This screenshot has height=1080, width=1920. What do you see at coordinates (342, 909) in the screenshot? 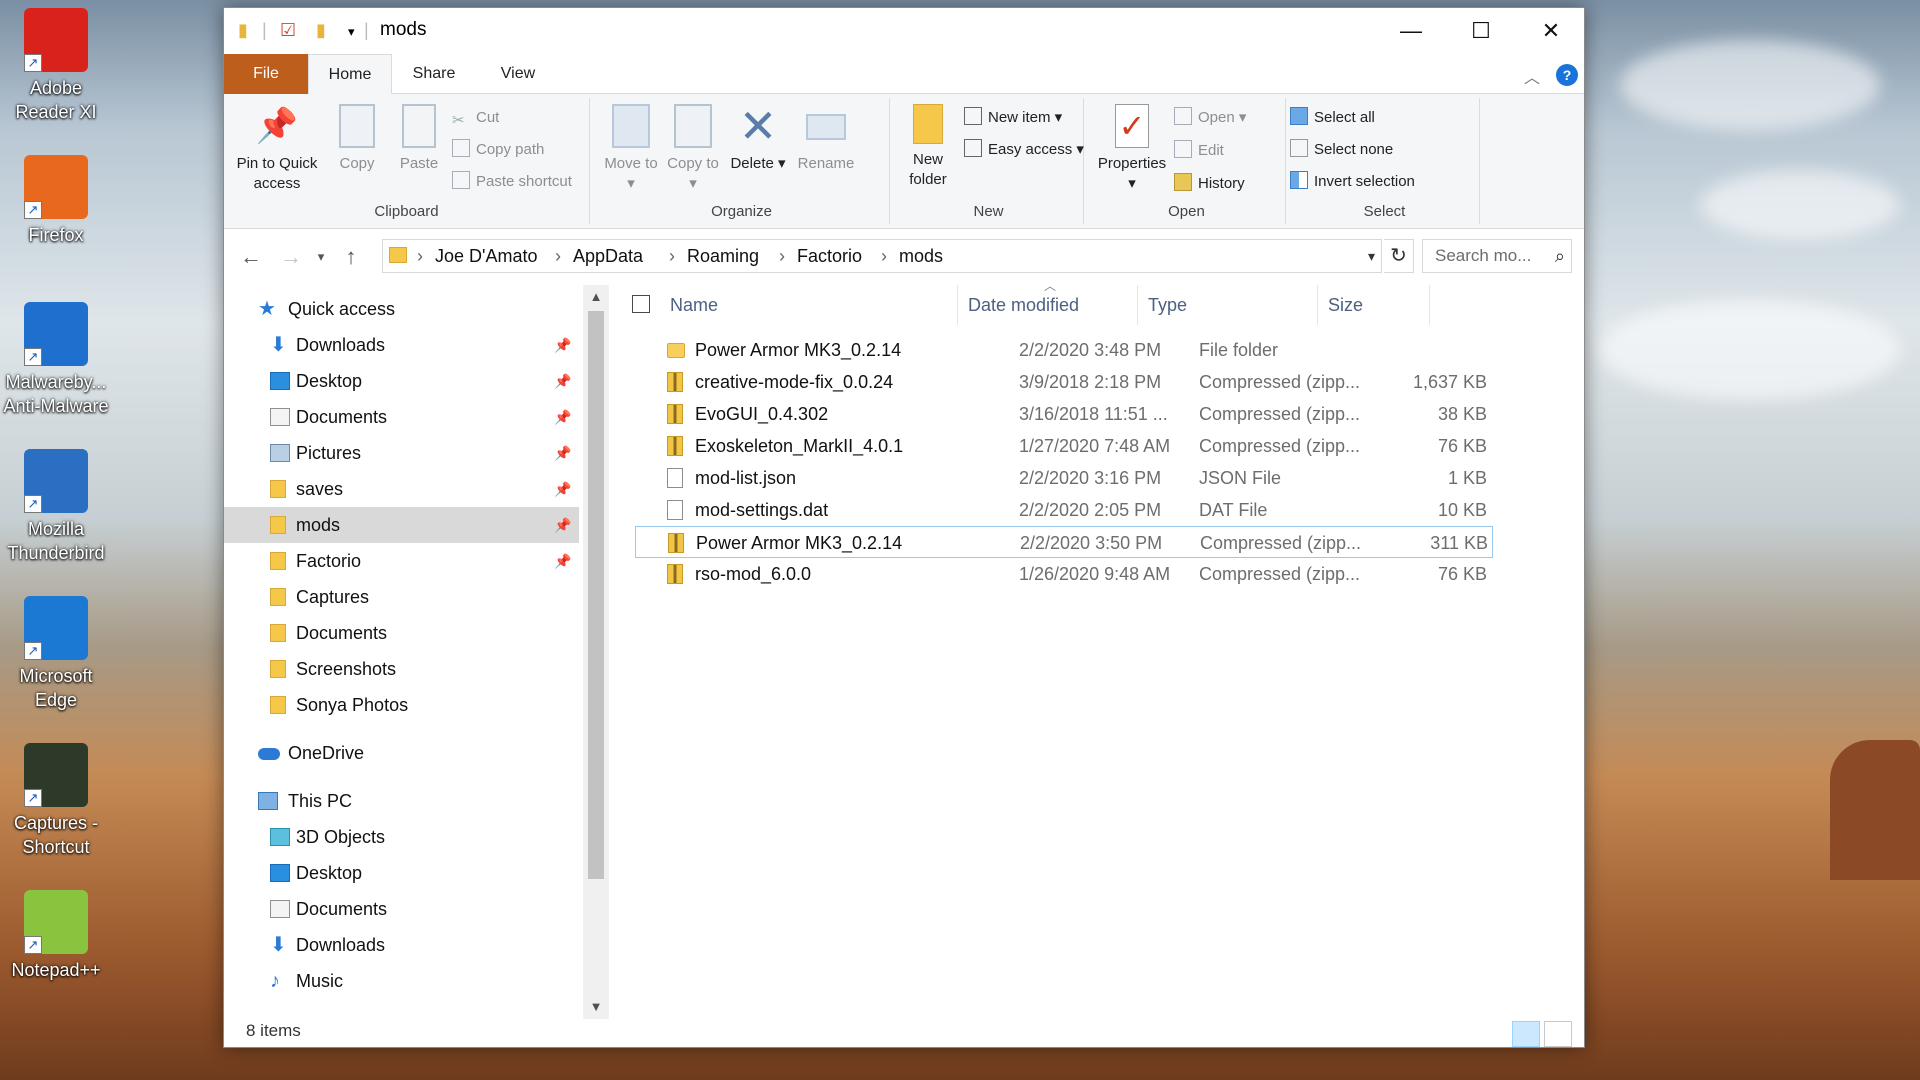
I see `nav-item-label: Documents` at bounding box center [342, 909].